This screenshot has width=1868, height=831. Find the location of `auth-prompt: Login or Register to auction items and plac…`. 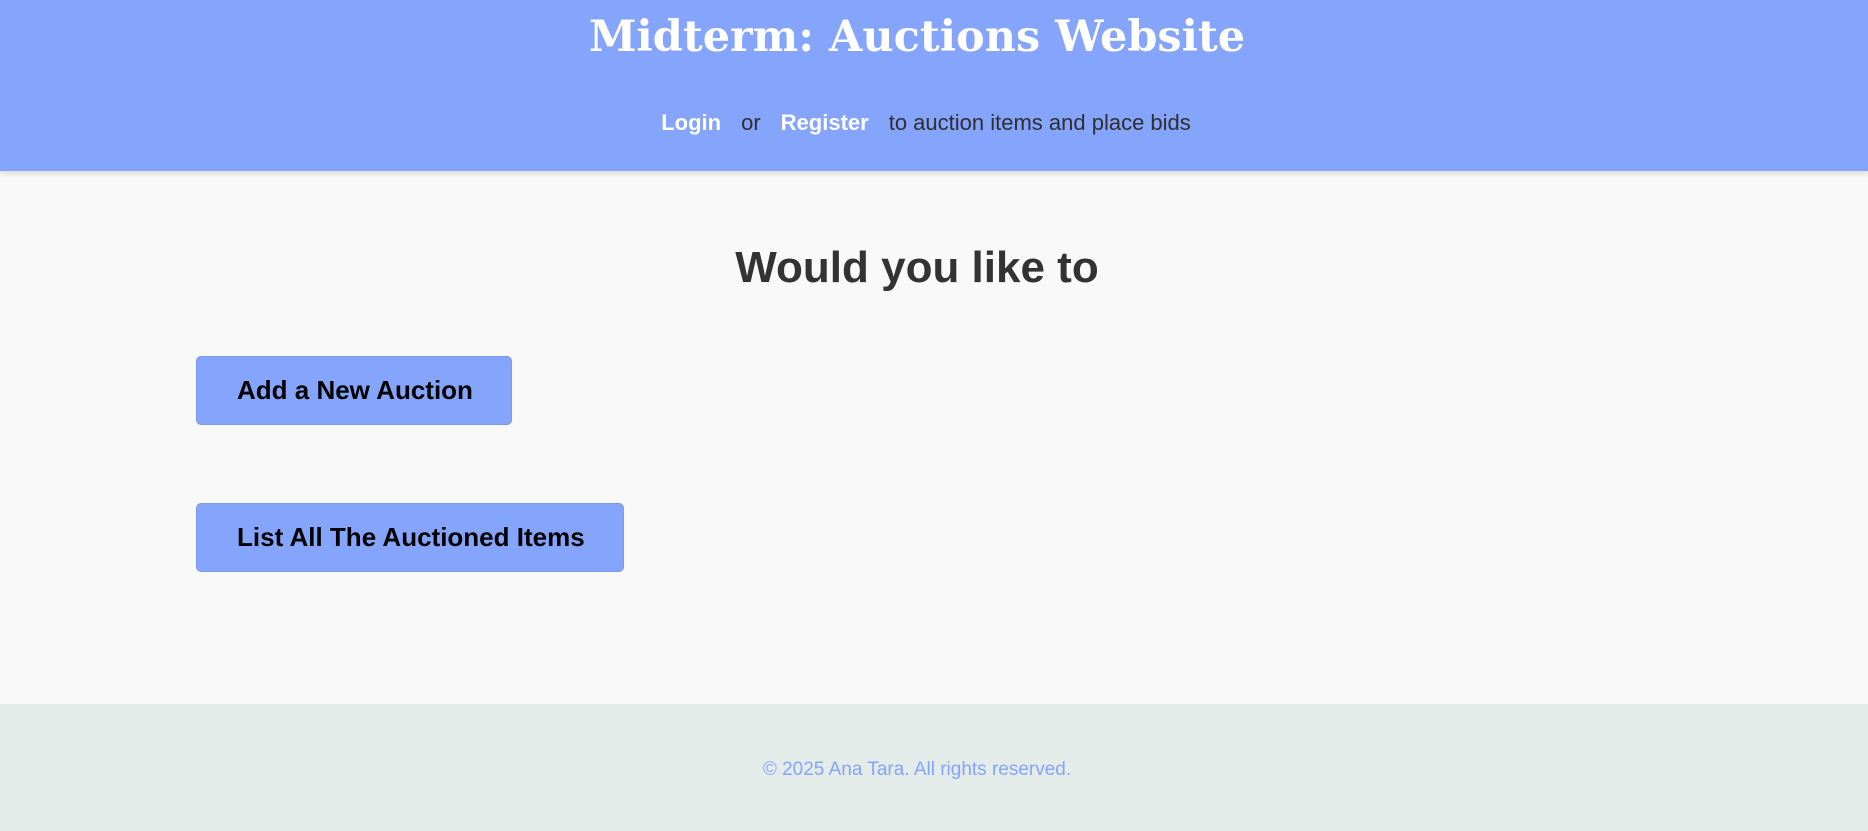

auth-prompt: Login or Register to auction items and plac… is located at coordinates (926, 123).